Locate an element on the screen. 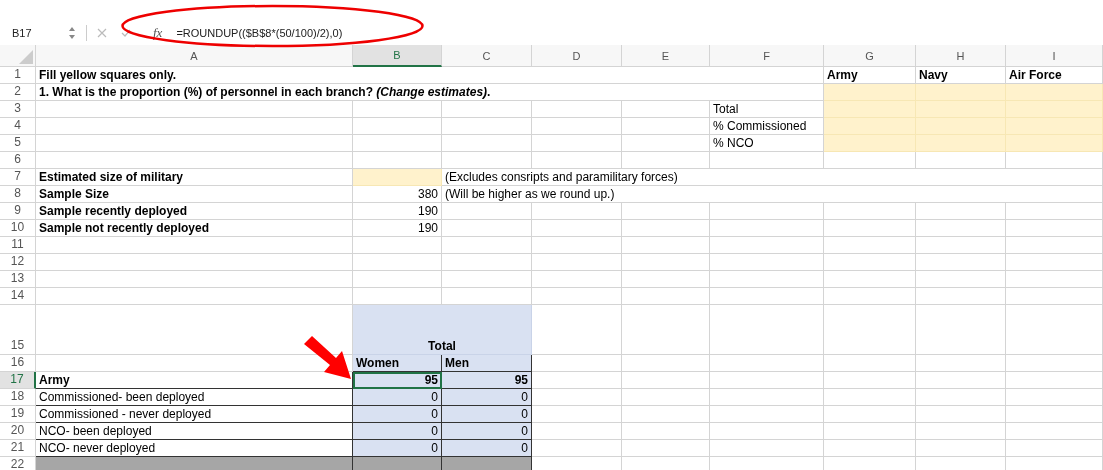 This screenshot has width=1103, height=470. table-cell: Sample Size is located at coordinates (194, 194).